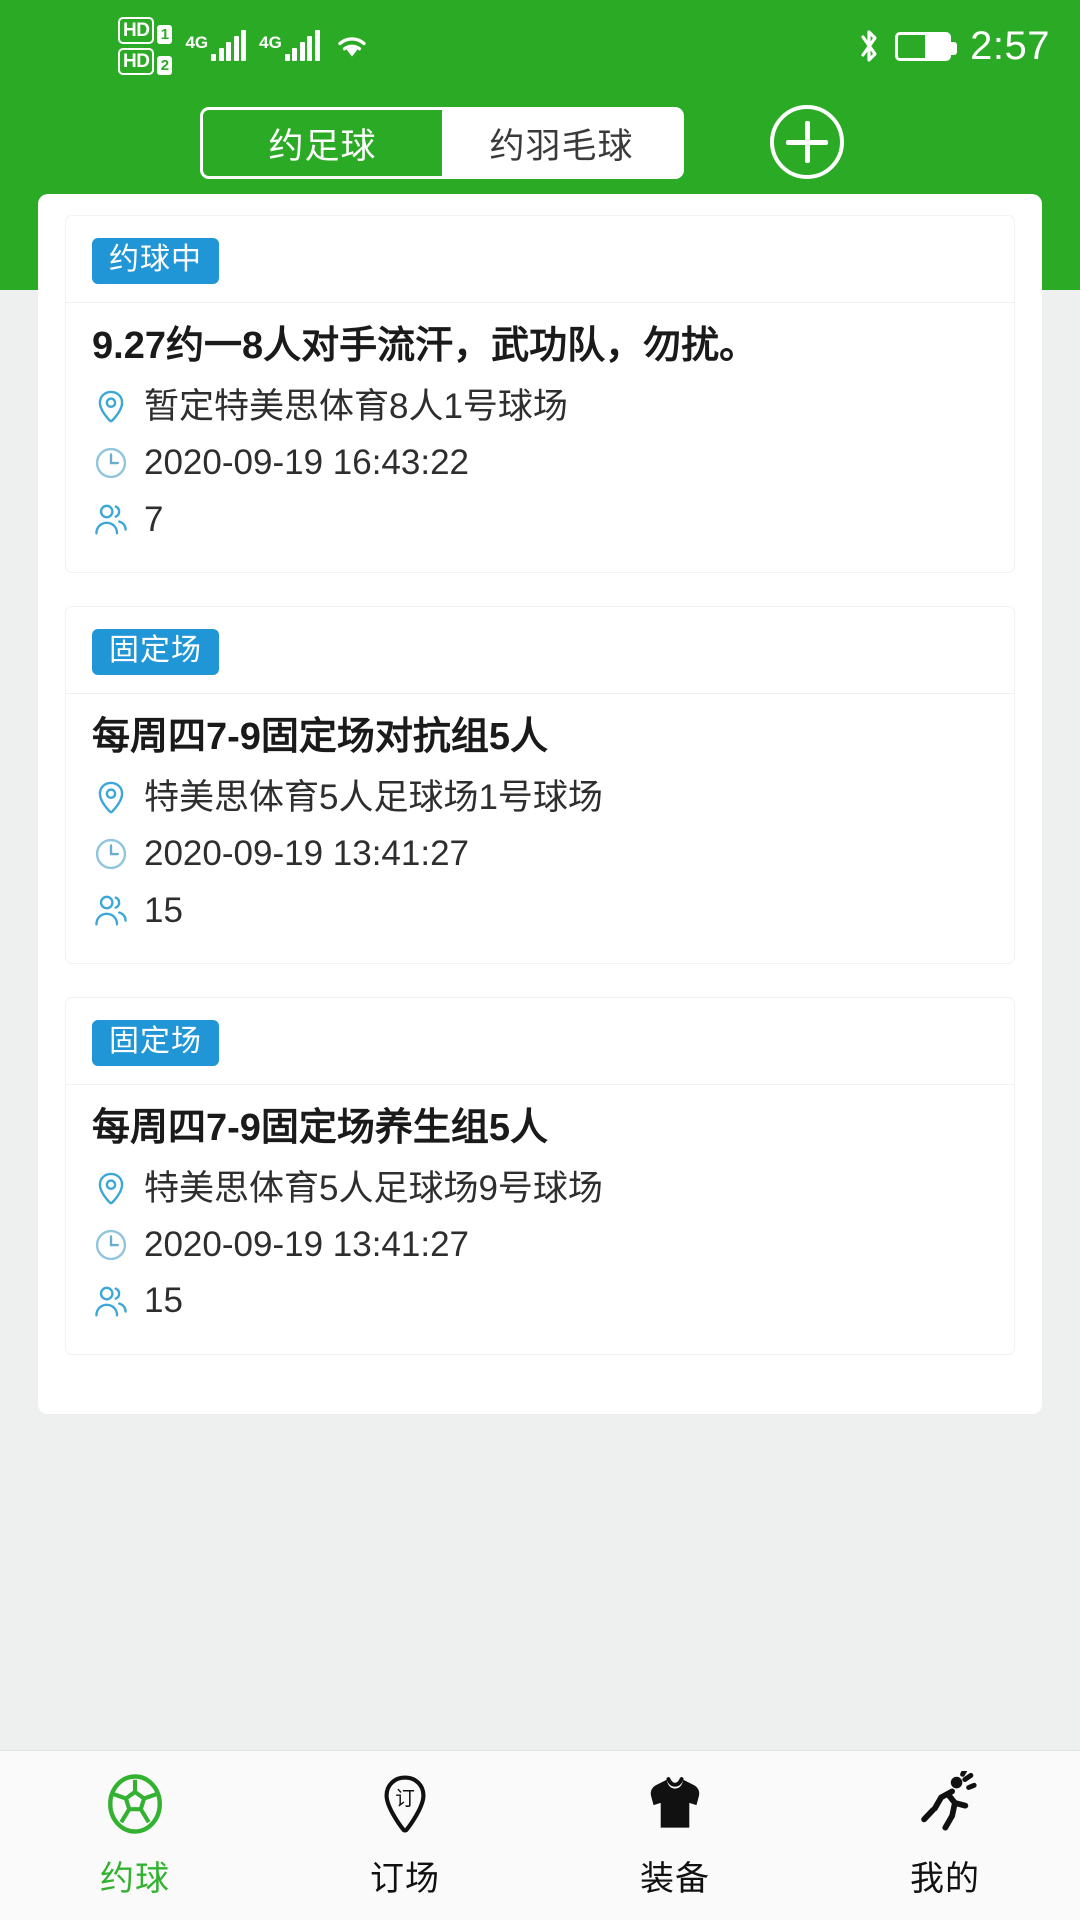 The width and height of the screenshot is (1080, 1920). What do you see at coordinates (136, 30) in the screenshot?
I see `hd1-label: HD` at bounding box center [136, 30].